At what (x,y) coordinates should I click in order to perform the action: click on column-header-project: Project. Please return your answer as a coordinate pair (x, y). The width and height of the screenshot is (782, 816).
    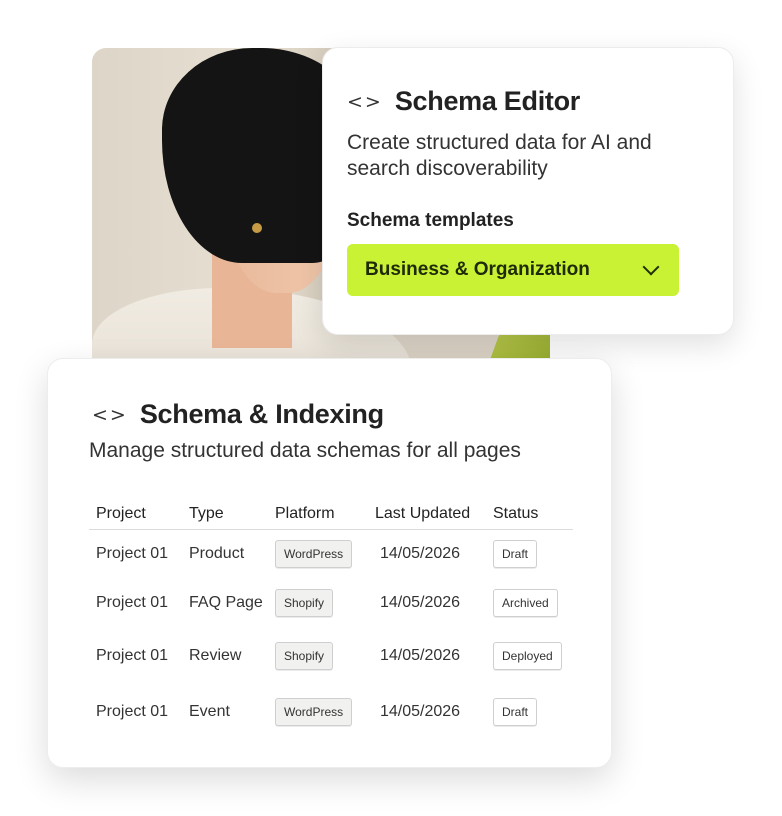
    Looking at the image, I should click on (135, 514).